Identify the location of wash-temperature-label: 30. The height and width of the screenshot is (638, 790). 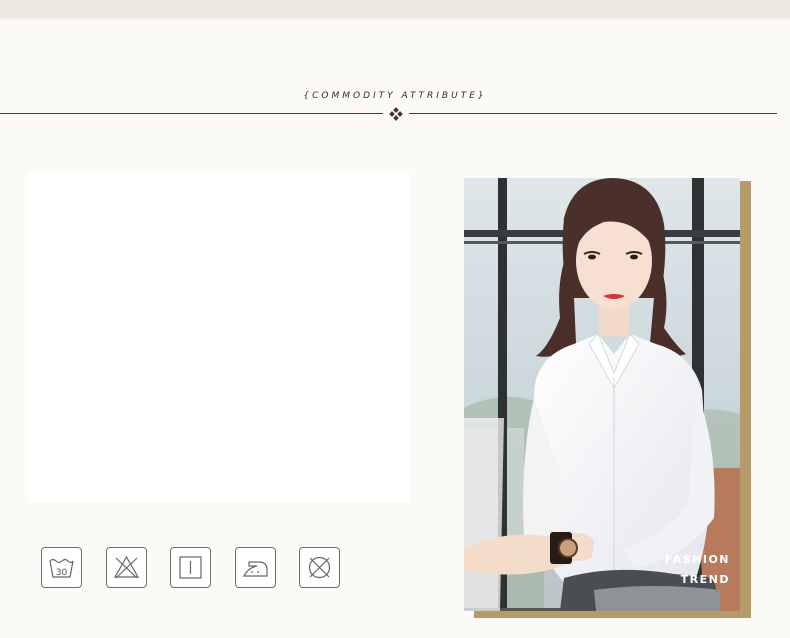
(62, 573).